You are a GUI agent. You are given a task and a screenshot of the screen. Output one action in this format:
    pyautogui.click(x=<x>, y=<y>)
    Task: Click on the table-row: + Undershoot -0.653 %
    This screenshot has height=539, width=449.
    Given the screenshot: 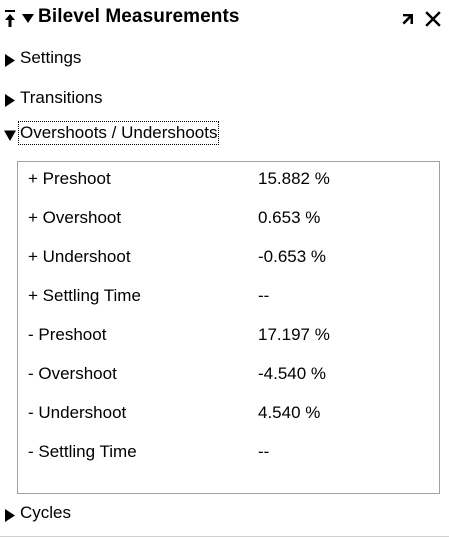 What is the action you would take?
    pyautogui.click(x=228, y=260)
    